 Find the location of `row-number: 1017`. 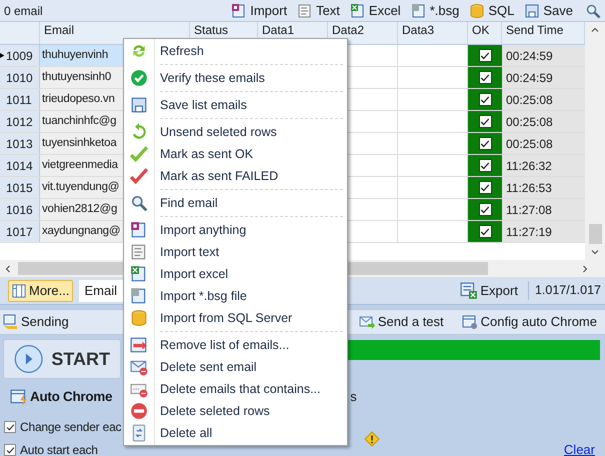

row-number: 1017 is located at coordinates (19, 232).